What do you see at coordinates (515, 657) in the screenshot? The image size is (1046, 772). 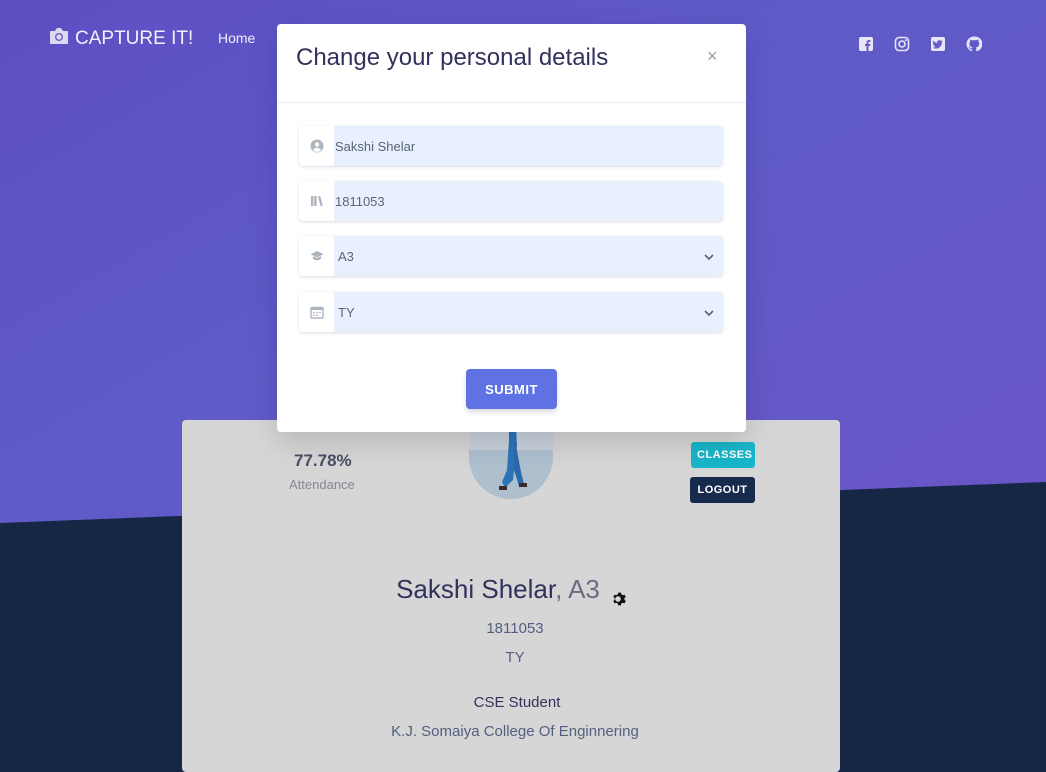 I see `profile-year: TY` at bounding box center [515, 657].